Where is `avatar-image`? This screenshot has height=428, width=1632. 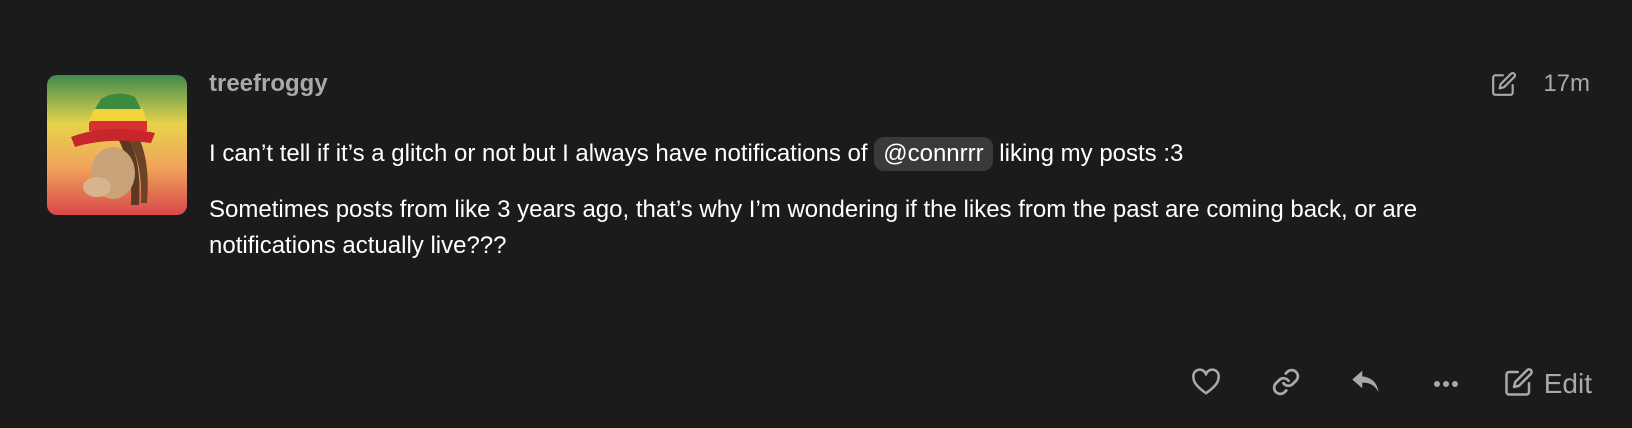 avatar-image is located at coordinates (117, 145).